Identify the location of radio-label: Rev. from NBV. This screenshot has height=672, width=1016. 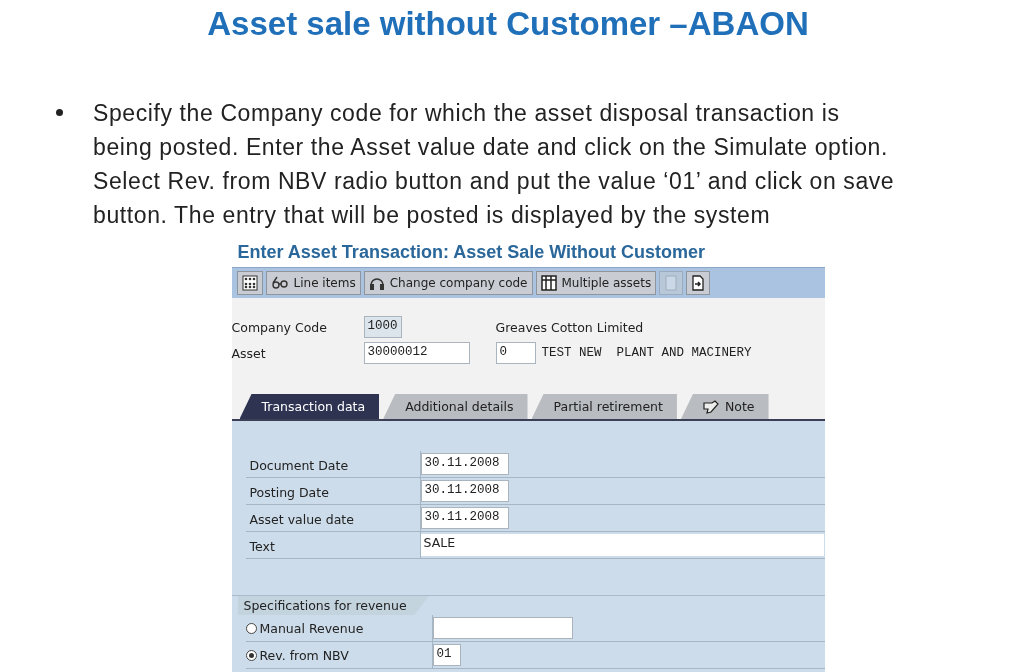
(304, 655).